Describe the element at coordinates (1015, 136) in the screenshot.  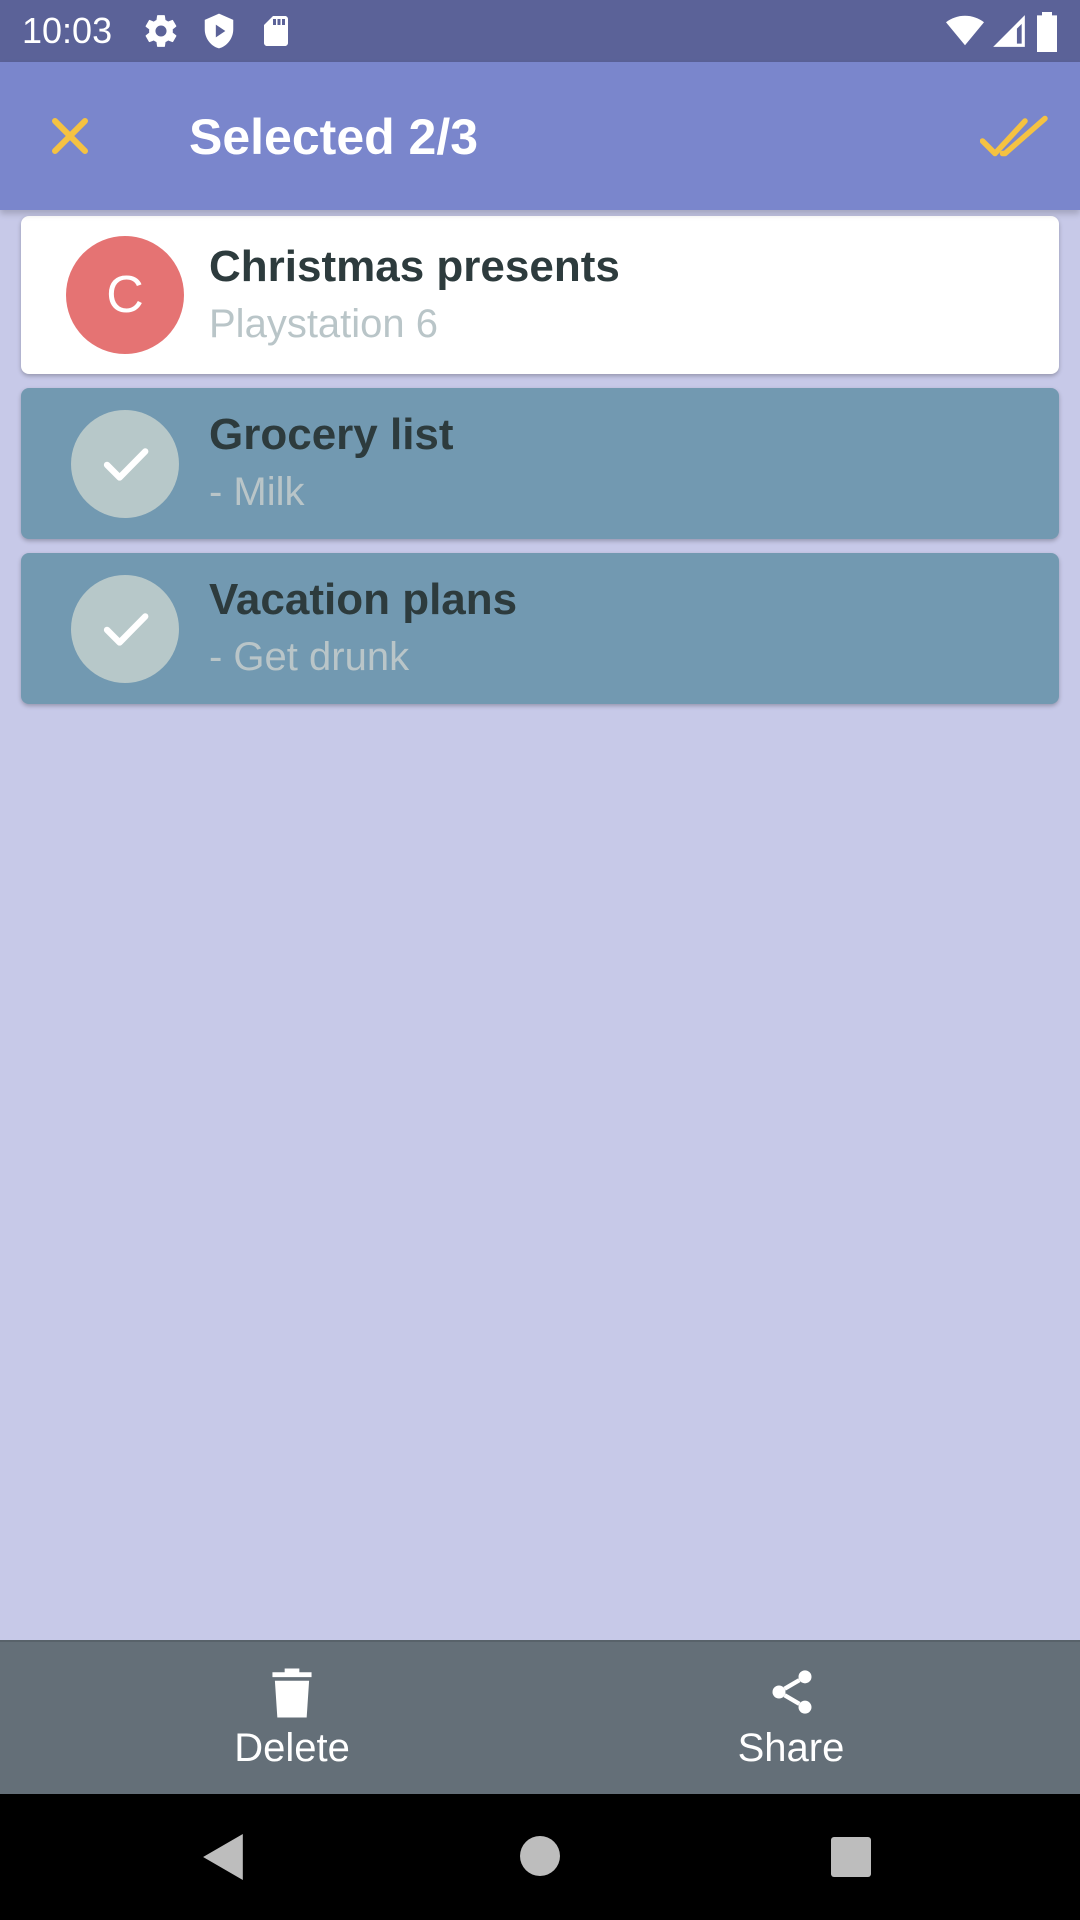
I see `double-check-icon` at that location.